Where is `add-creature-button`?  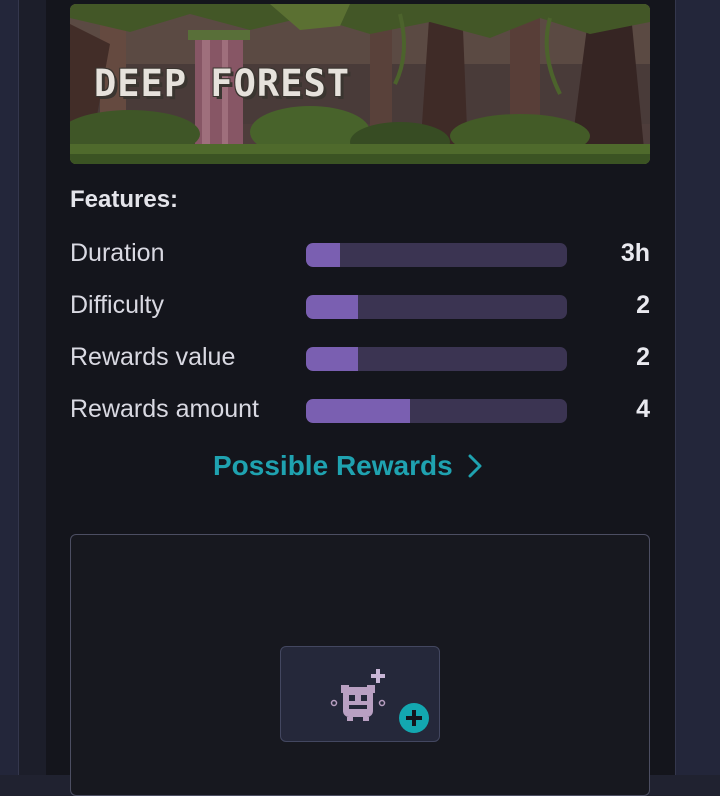
add-creature-button is located at coordinates (360, 694).